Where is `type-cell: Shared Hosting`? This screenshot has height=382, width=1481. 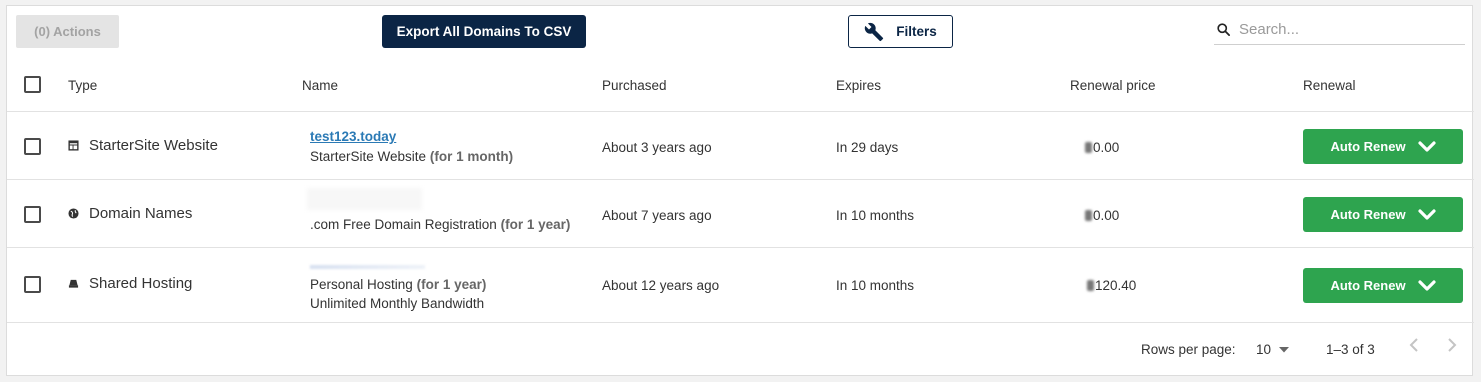
type-cell: Shared Hosting is located at coordinates (130, 283).